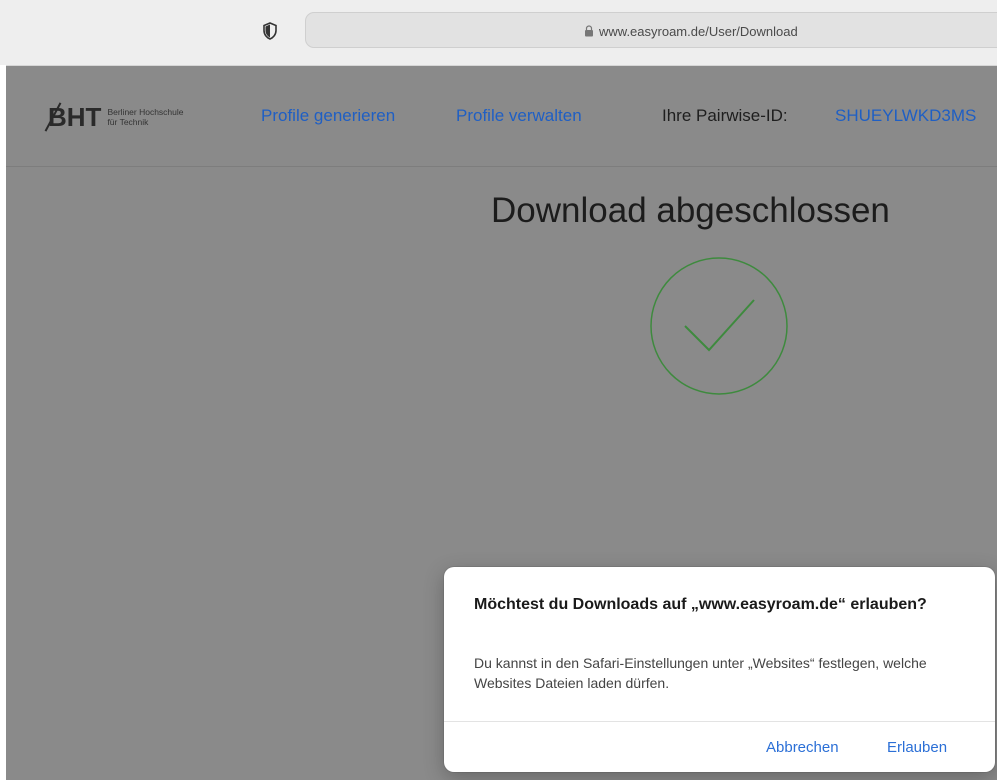 The width and height of the screenshot is (997, 780). I want to click on dialog-divider, so click(719, 721).